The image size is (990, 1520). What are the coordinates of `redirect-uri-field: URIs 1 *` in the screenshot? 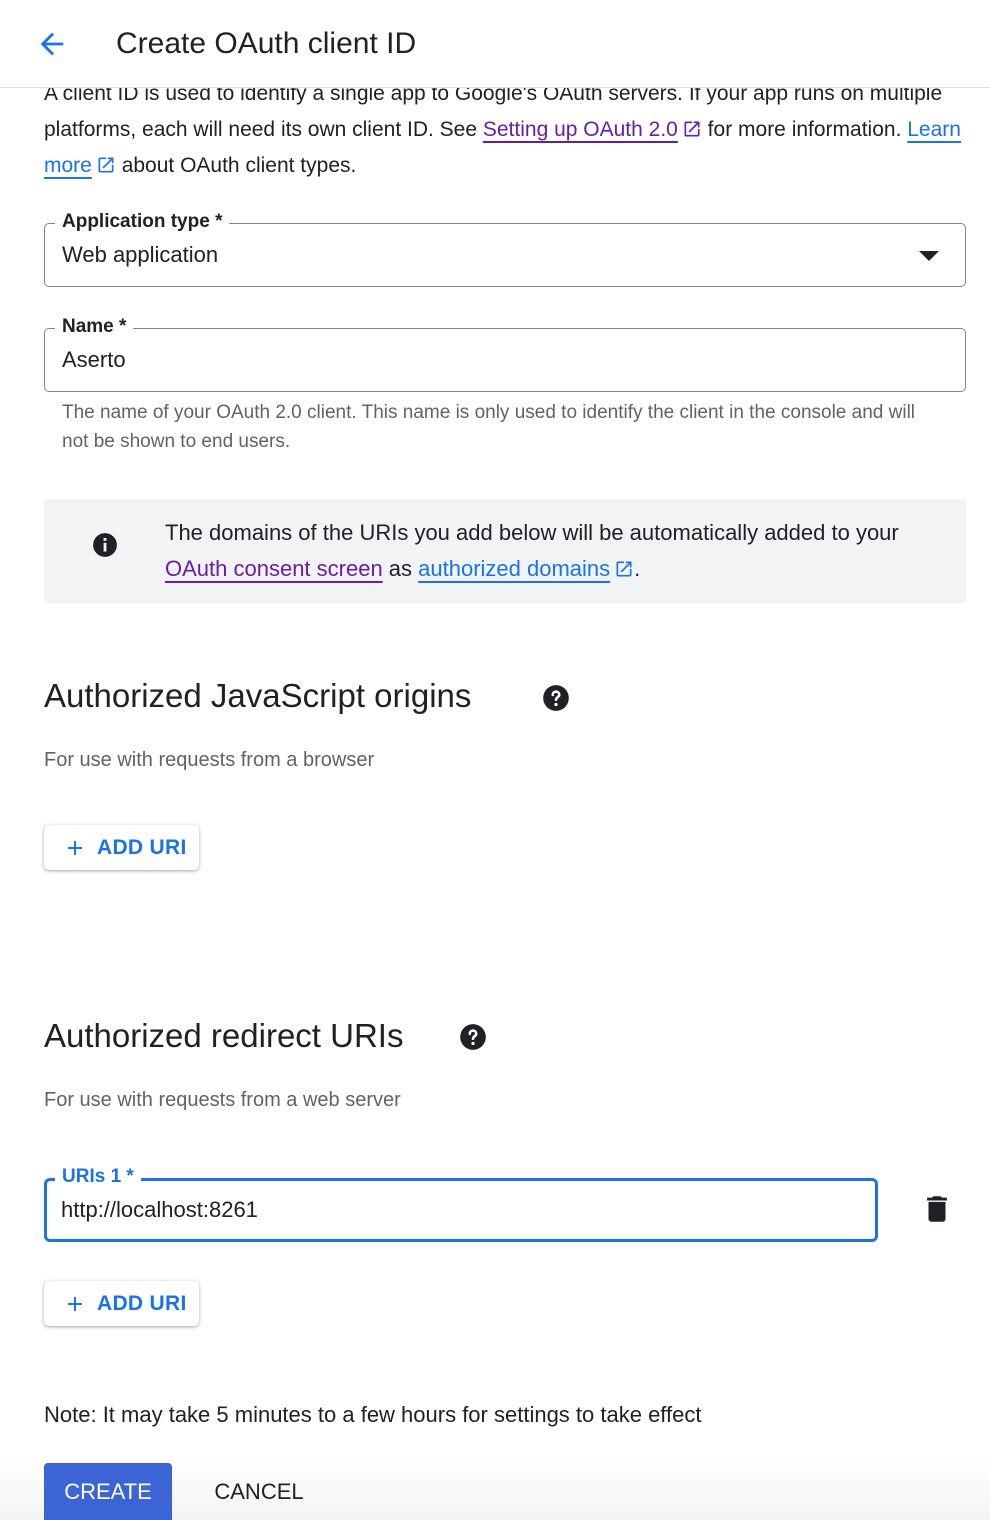 It's located at (461, 1203).